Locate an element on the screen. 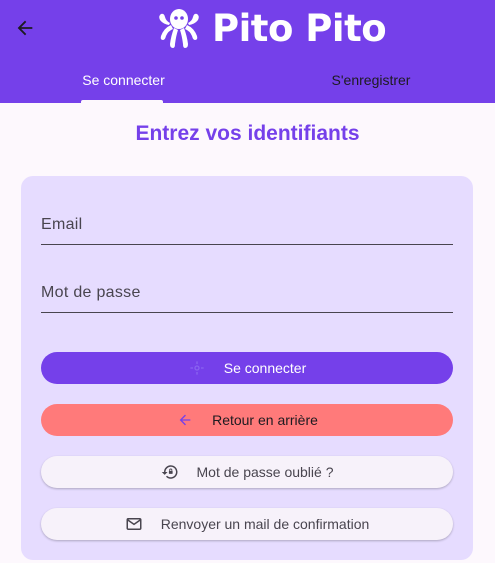 The height and width of the screenshot is (563, 495). tab-register-label: S'enregistrer is located at coordinates (371, 80).